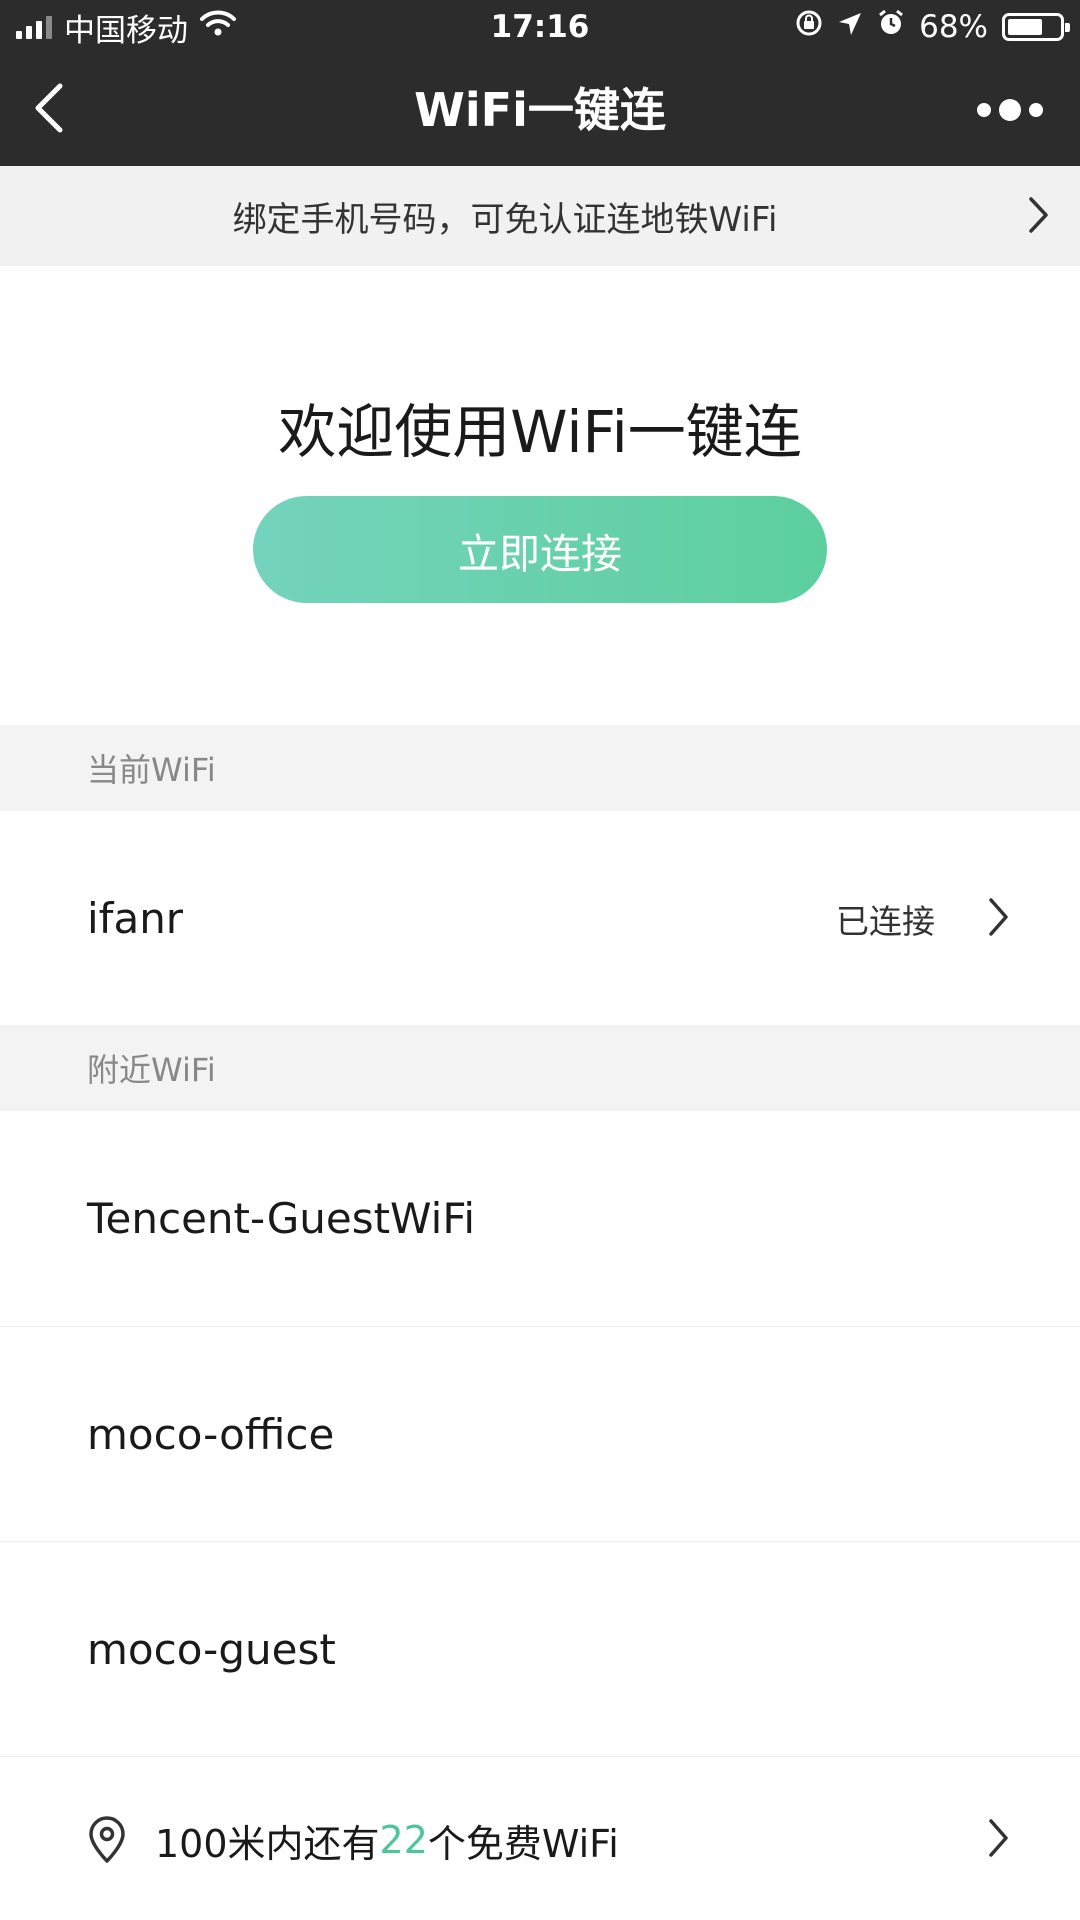 The height and width of the screenshot is (1920, 1080). Describe the element at coordinates (809, 27) in the screenshot. I see `rotation-lock-icon` at that location.